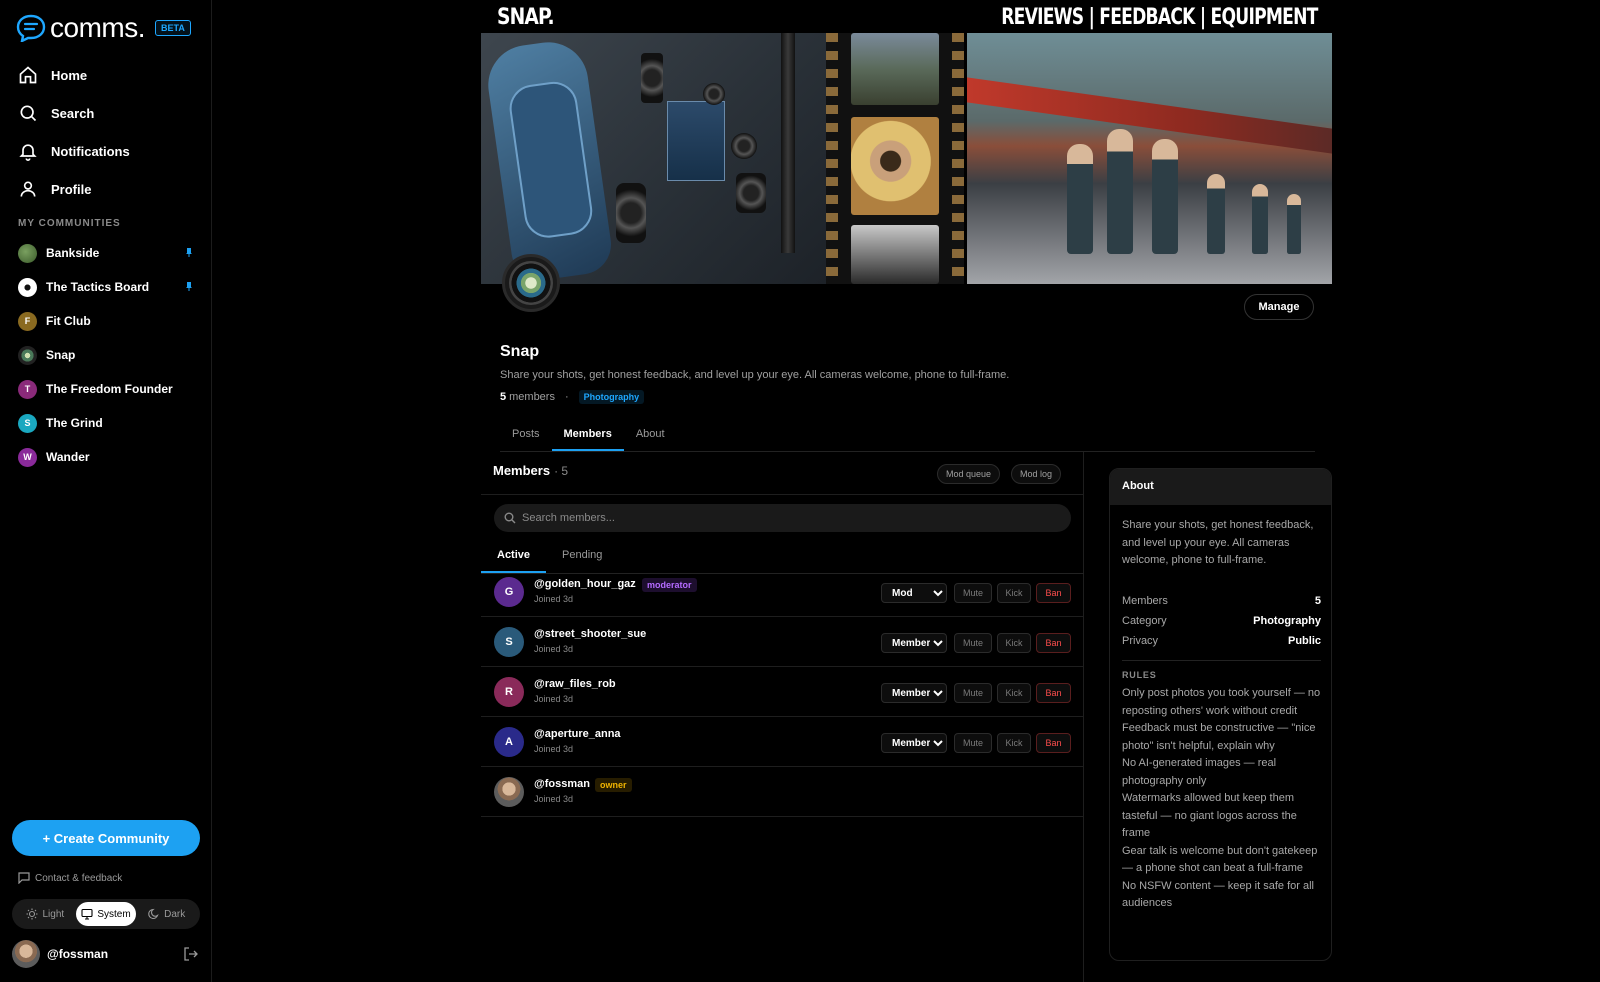 The width and height of the screenshot is (1600, 982). Describe the element at coordinates (1036, 474) in the screenshot. I see `mod-log-button: Mod log` at that location.